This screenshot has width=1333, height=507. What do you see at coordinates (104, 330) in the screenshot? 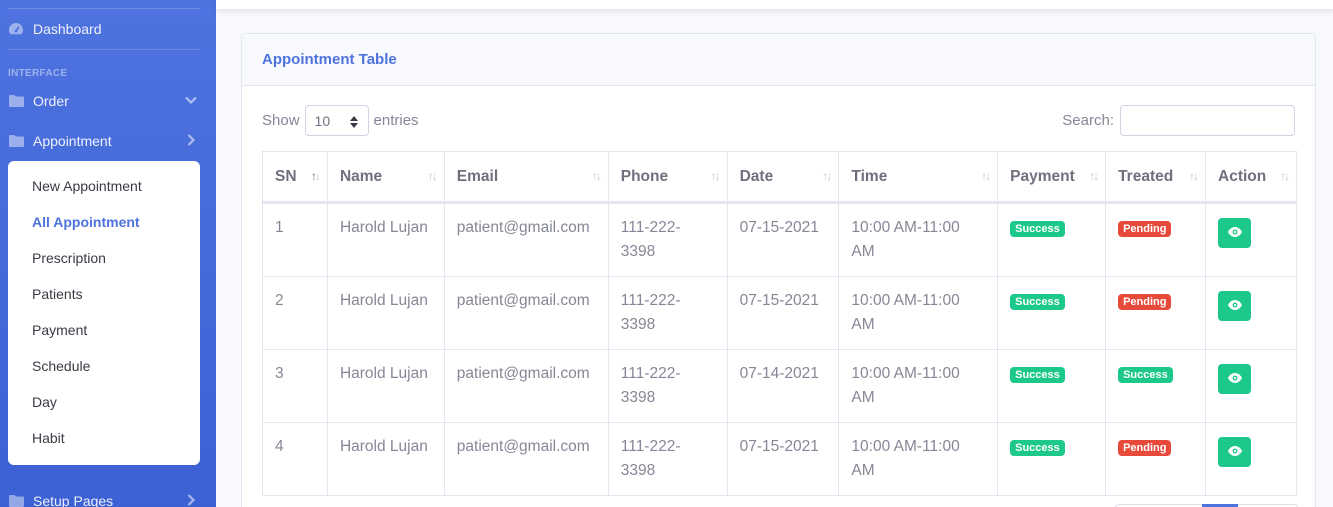
I see `submenu-item-payment: Payment` at bounding box center [104, 330].